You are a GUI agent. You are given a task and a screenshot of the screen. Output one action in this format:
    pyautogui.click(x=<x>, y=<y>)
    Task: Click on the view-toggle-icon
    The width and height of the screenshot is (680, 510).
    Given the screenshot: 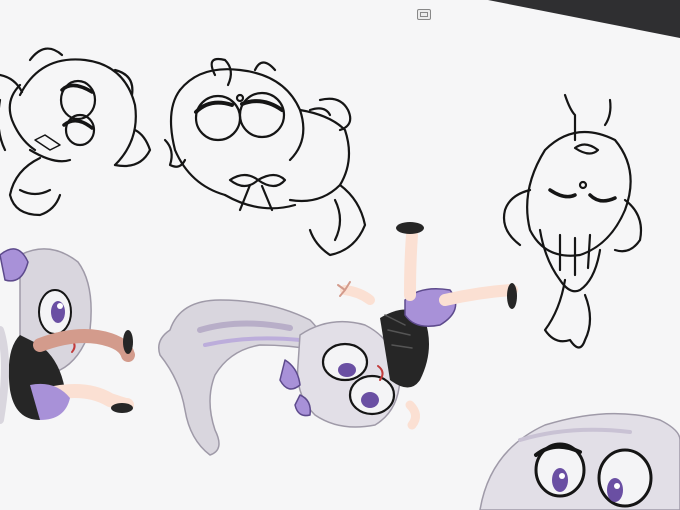 What is the action you would take?
    pyautogui.click(x=424, y=14)
    